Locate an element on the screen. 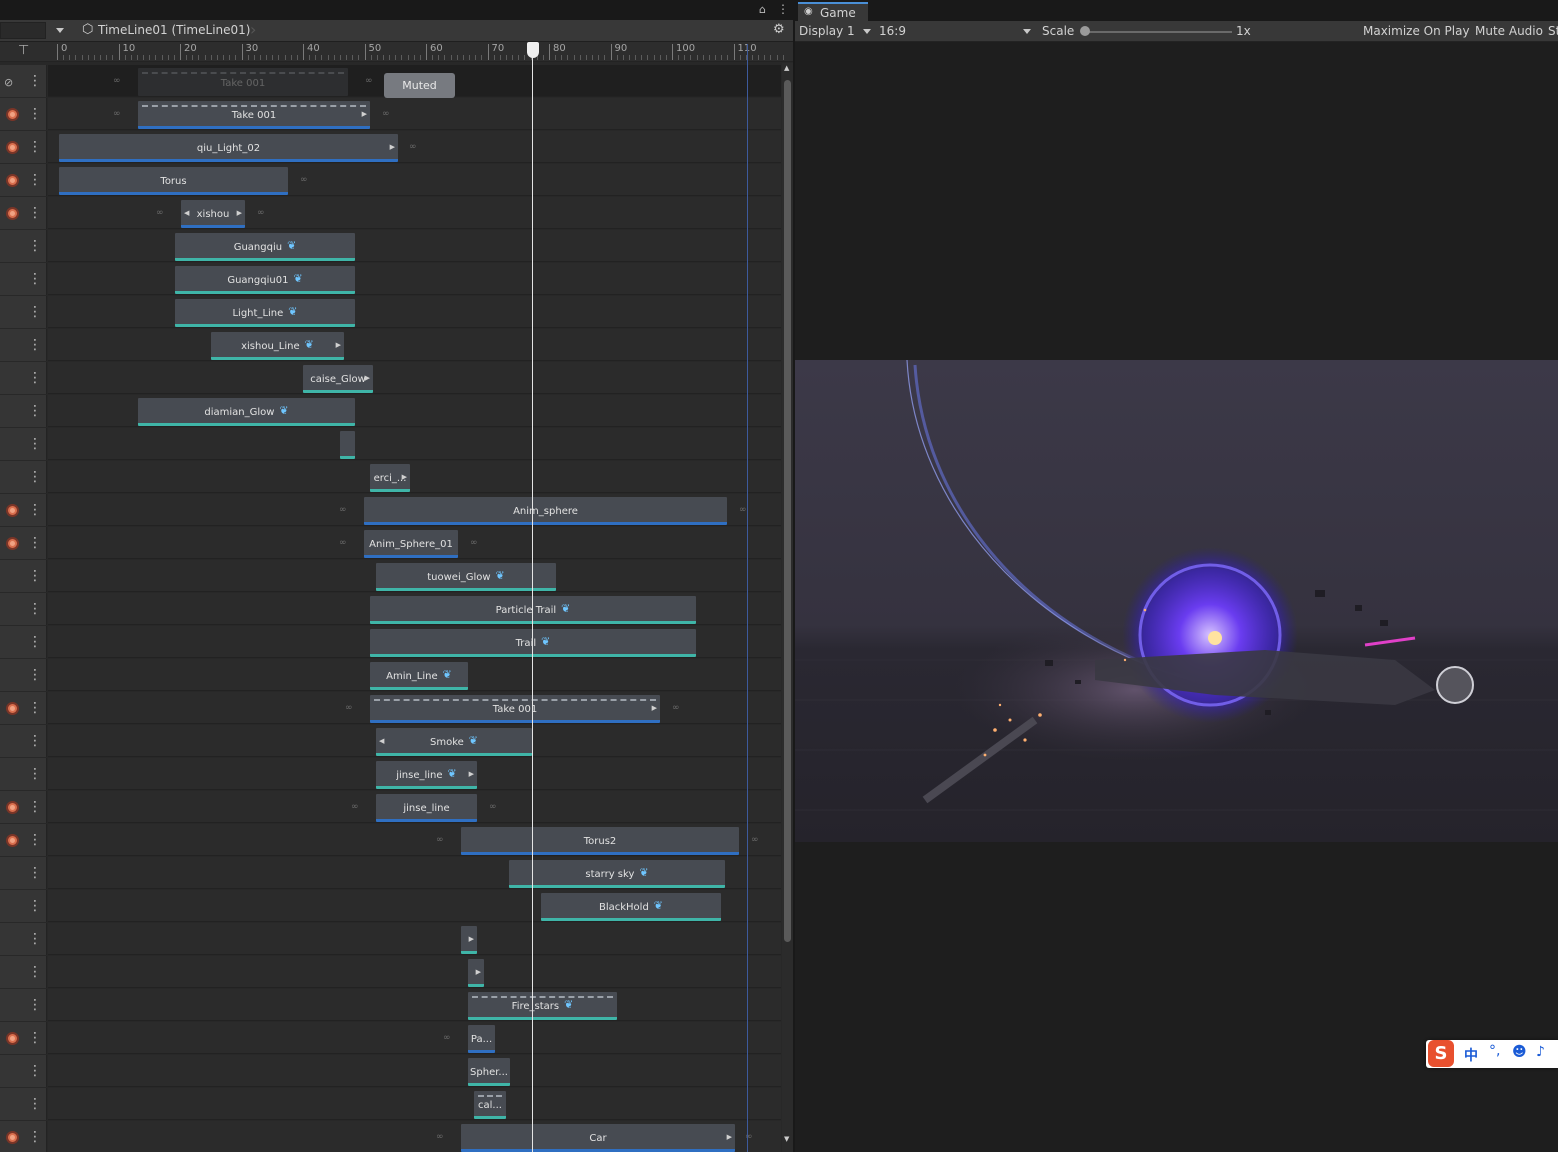 The image size is (1558, 1152). aspect-dropdown: 16:9 is located at coordinates (892, 31).